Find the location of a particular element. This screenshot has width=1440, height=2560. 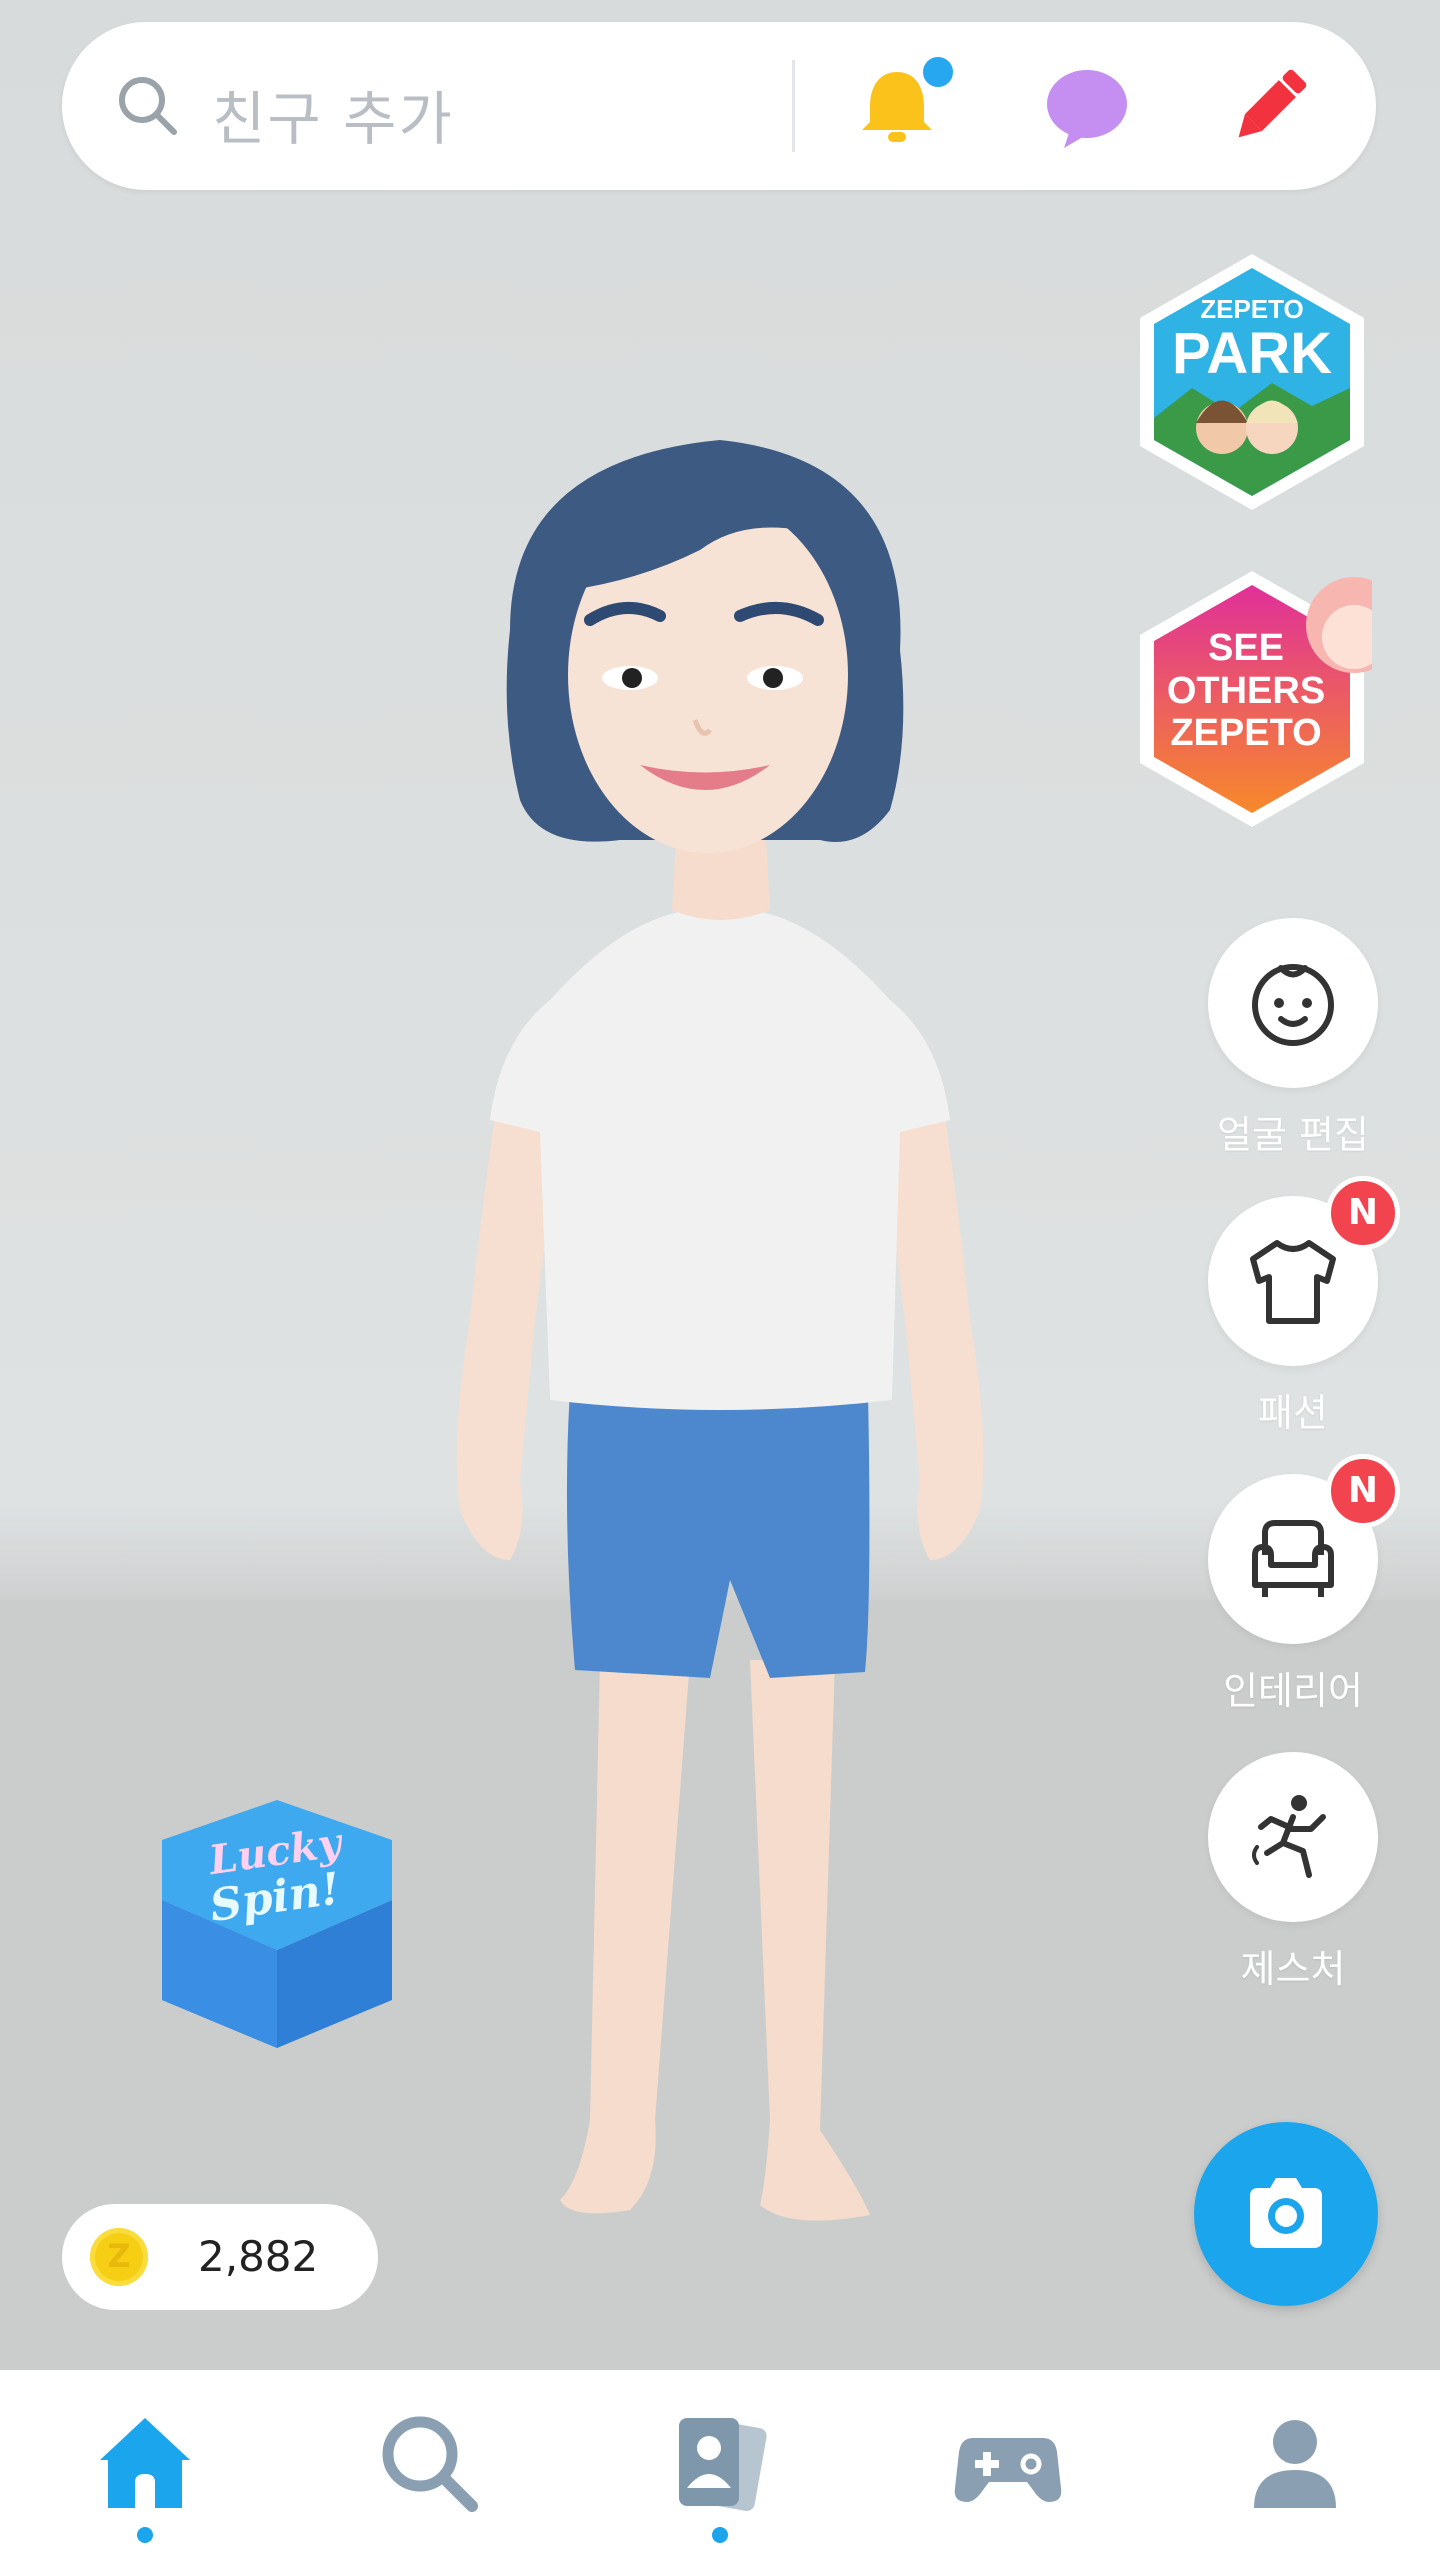

coin-amount: 2,882 is located at coordinates (258, 2256).